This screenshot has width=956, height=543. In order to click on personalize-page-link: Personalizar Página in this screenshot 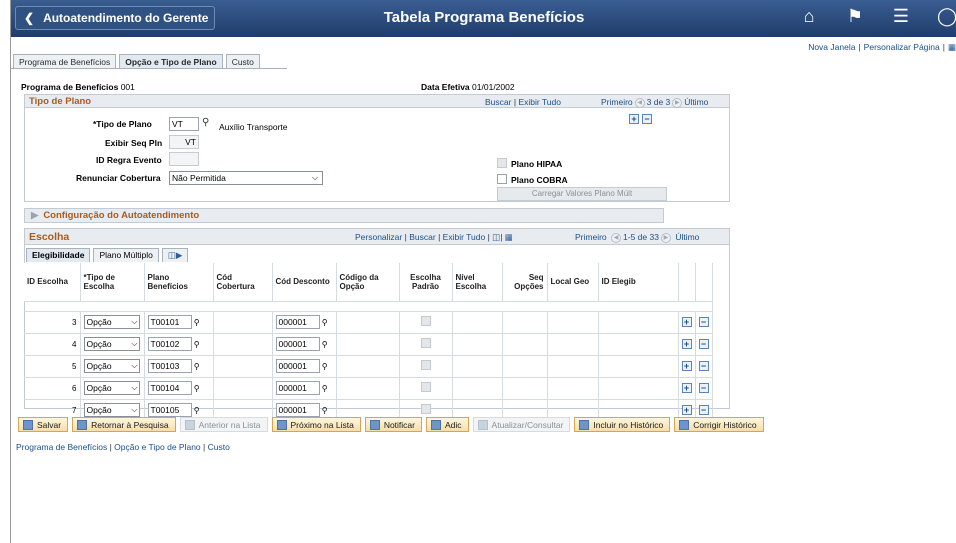, I will do `click(902, 47)`.